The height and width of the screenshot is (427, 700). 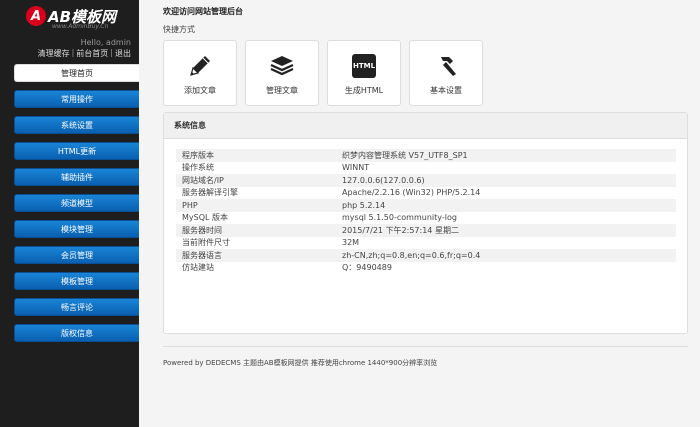 I want to click on table-row: 程序版本 织梦内容管理系统 V57_UTF8_SP1, so click(x=426, y=155).